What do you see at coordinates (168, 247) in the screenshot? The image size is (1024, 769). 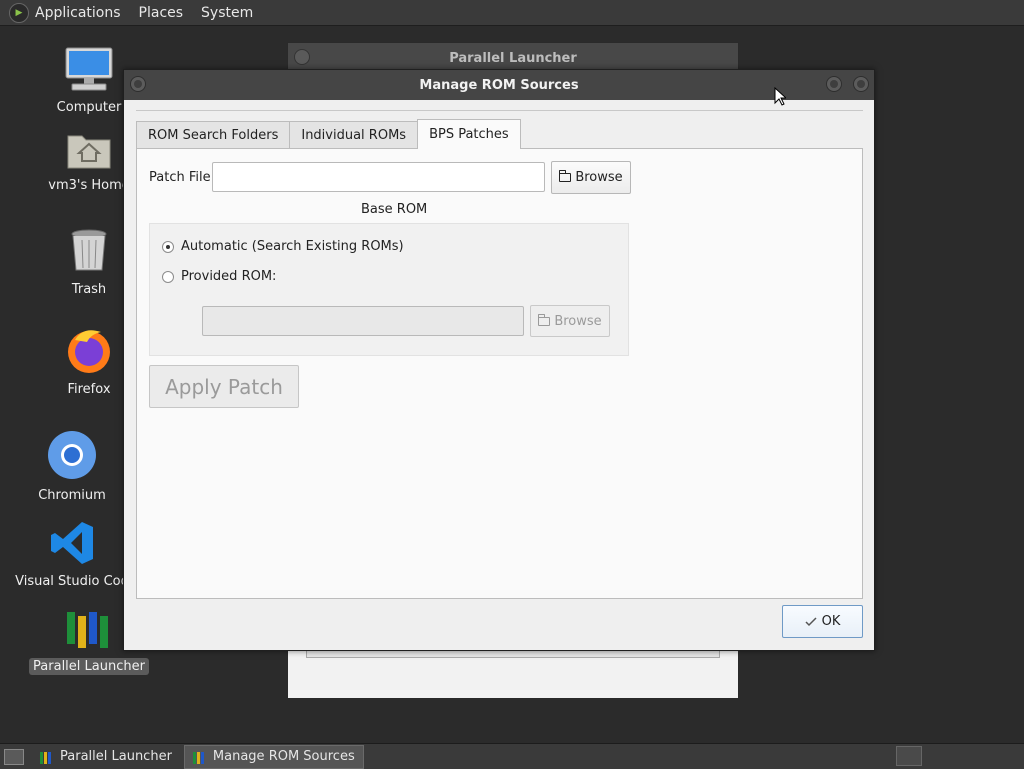 I see `radio-automatic` at bounding box center [168, 247].